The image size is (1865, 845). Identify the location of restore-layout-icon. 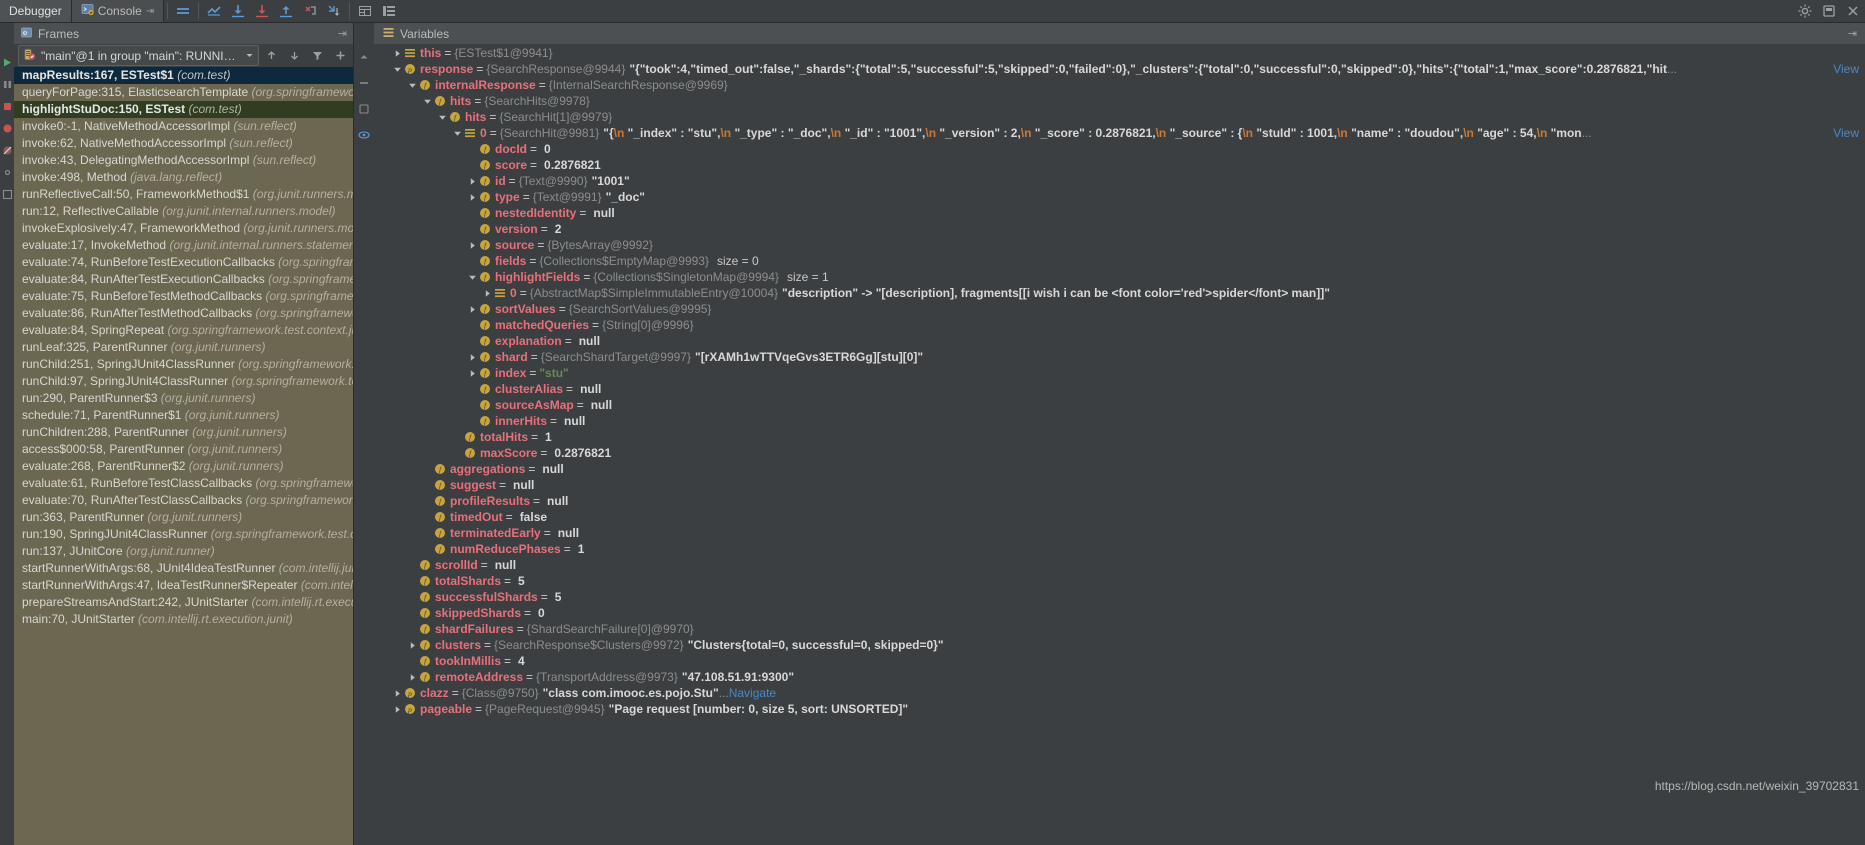
(7, 194).